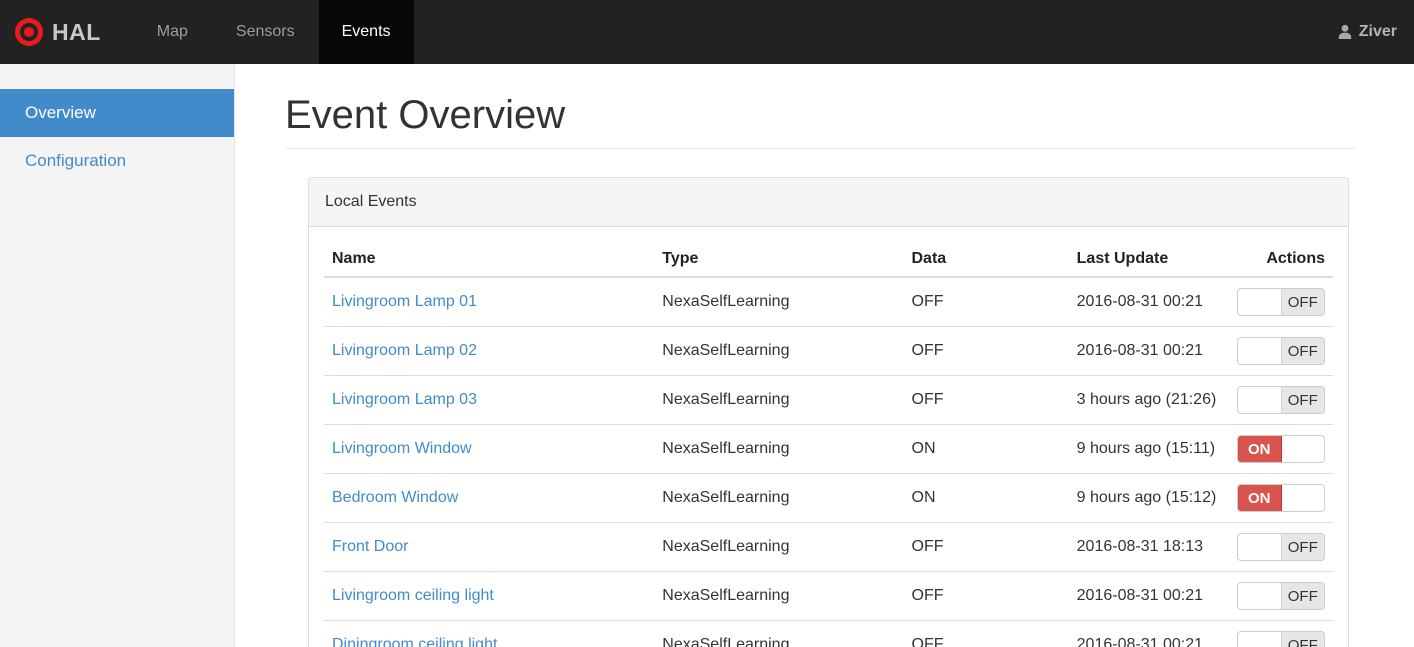 This screenshot has height=647, width=1414. What do you see at coordinates (404, 350) in the screenshot?
I see `event-name-link: Livingroom Lamp 02` at bounding box center [404, 350].